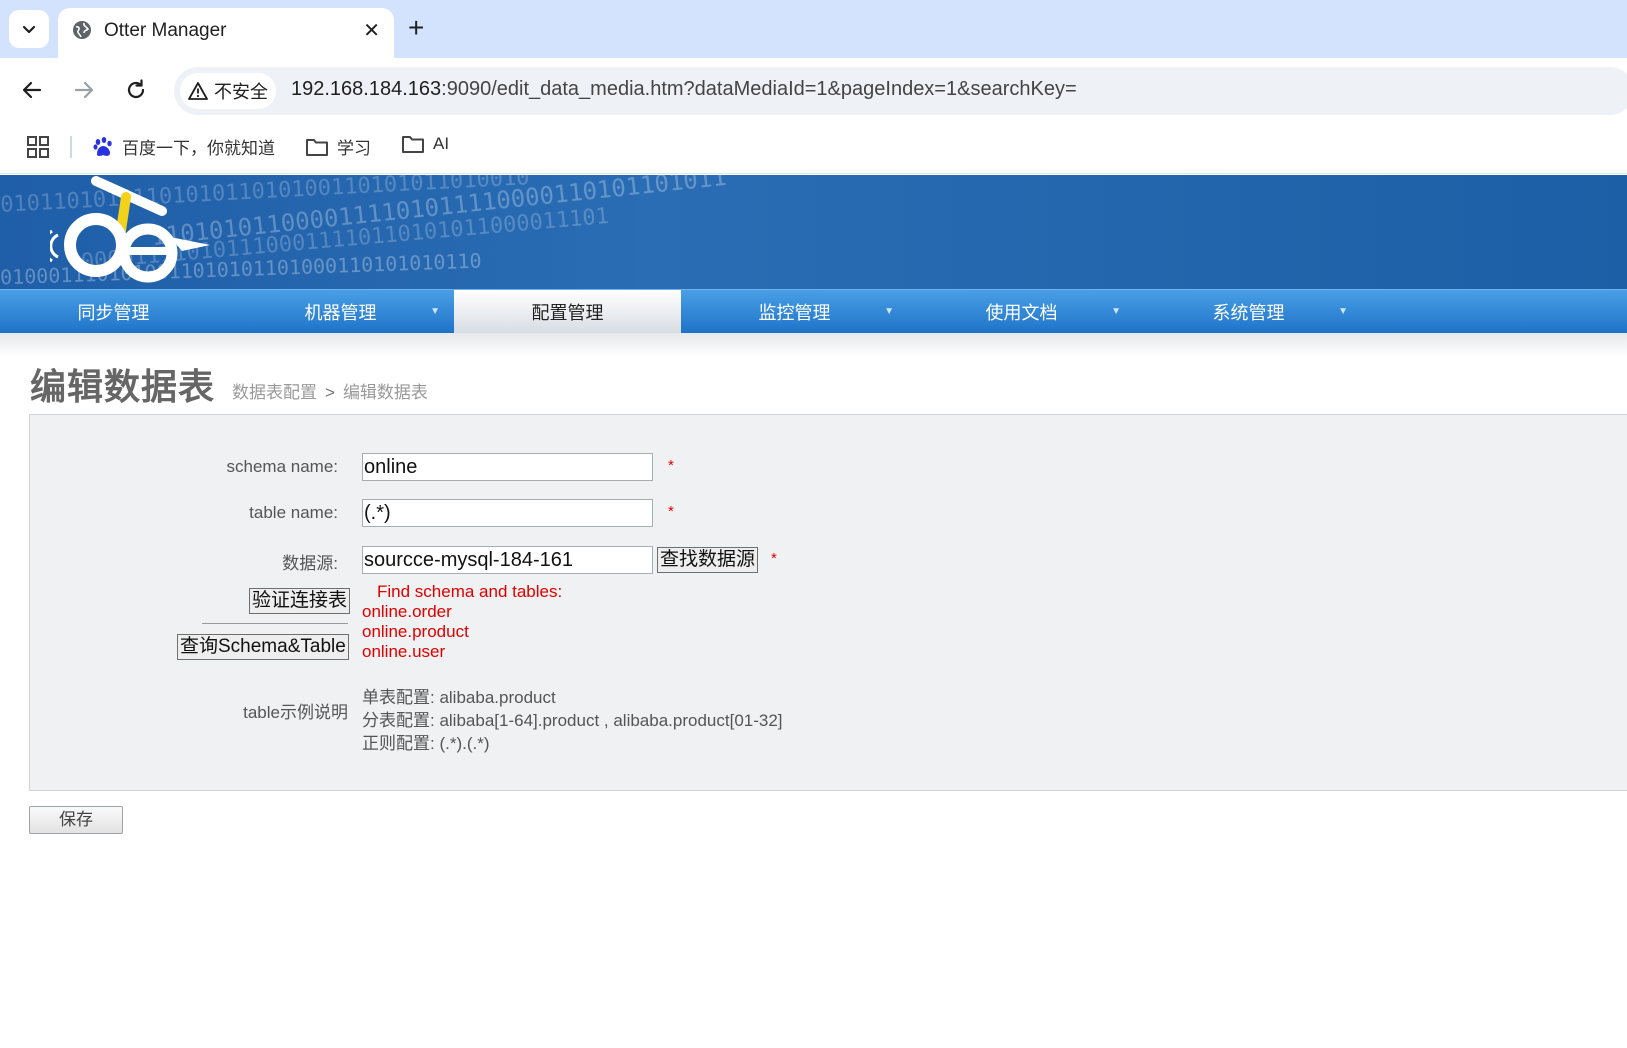 Image resolution: width=1627 pixels, height=1048 pixels. What do you see at coordinates (76, 820) in the screenshot?
I see `save-button: 保存` at bounding box center [76, 820].